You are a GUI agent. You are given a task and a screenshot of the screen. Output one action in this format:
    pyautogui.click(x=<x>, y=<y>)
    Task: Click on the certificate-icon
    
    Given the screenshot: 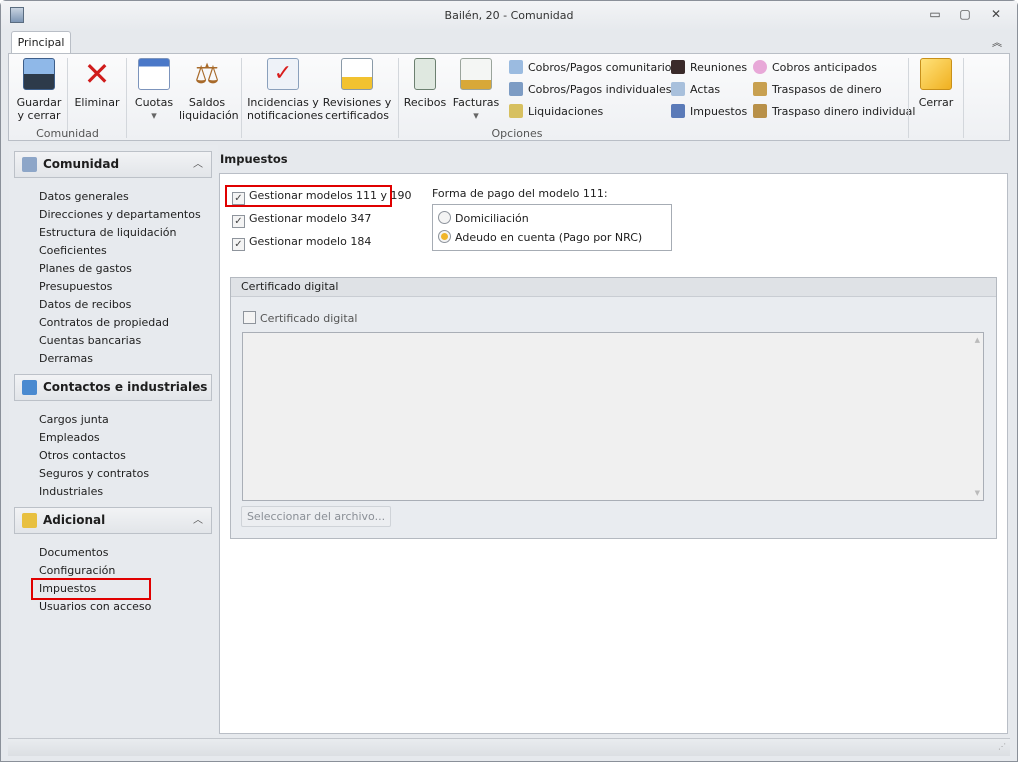 What is the action you would take?
    pyautogui.click(x=678, y=89)
    